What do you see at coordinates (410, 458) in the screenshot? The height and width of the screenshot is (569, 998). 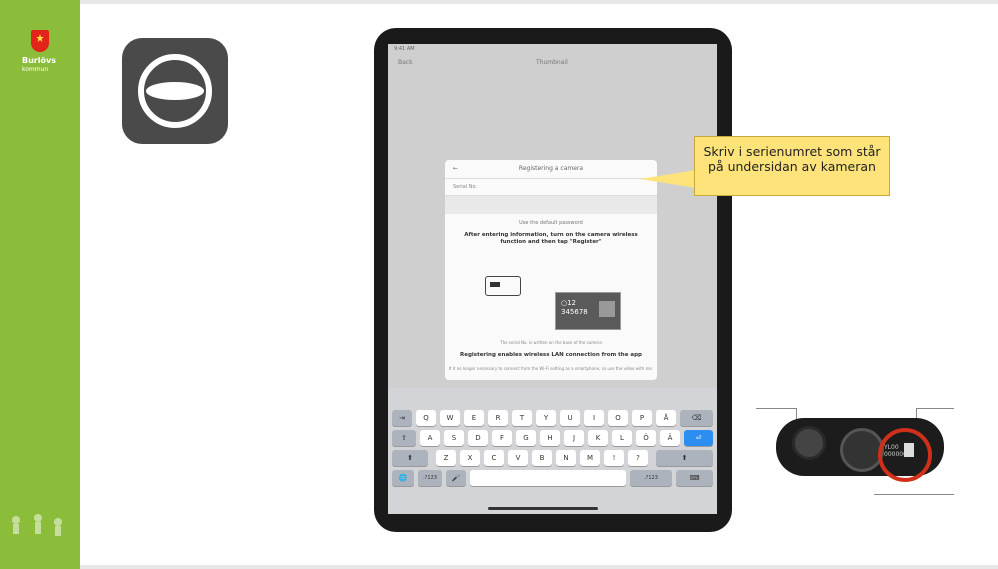 I see `shift-left-key: ⬆` at bounding box center [410, 458].